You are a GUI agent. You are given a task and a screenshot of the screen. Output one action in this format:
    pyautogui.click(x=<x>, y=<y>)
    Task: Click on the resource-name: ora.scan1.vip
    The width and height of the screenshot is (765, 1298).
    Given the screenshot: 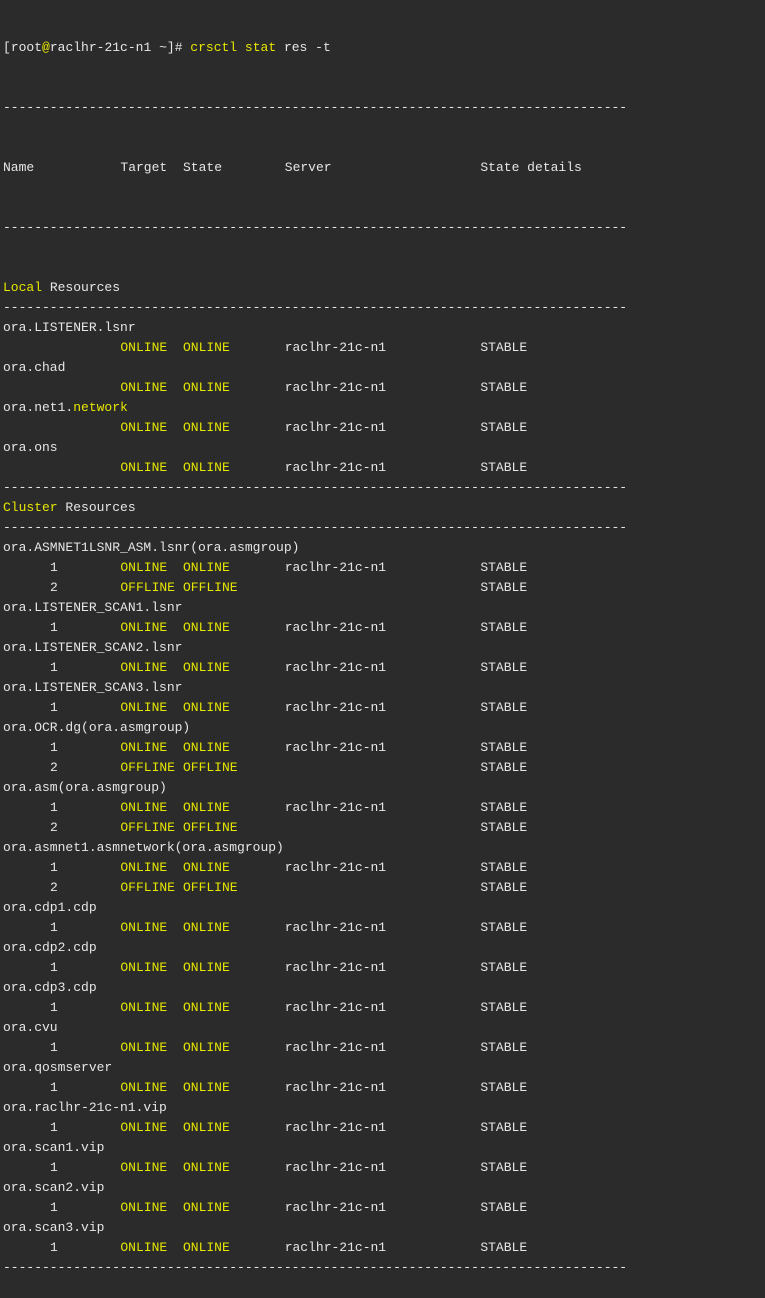 What is the action you would take?
    pyautogui.click(x=54, y=1147)
    